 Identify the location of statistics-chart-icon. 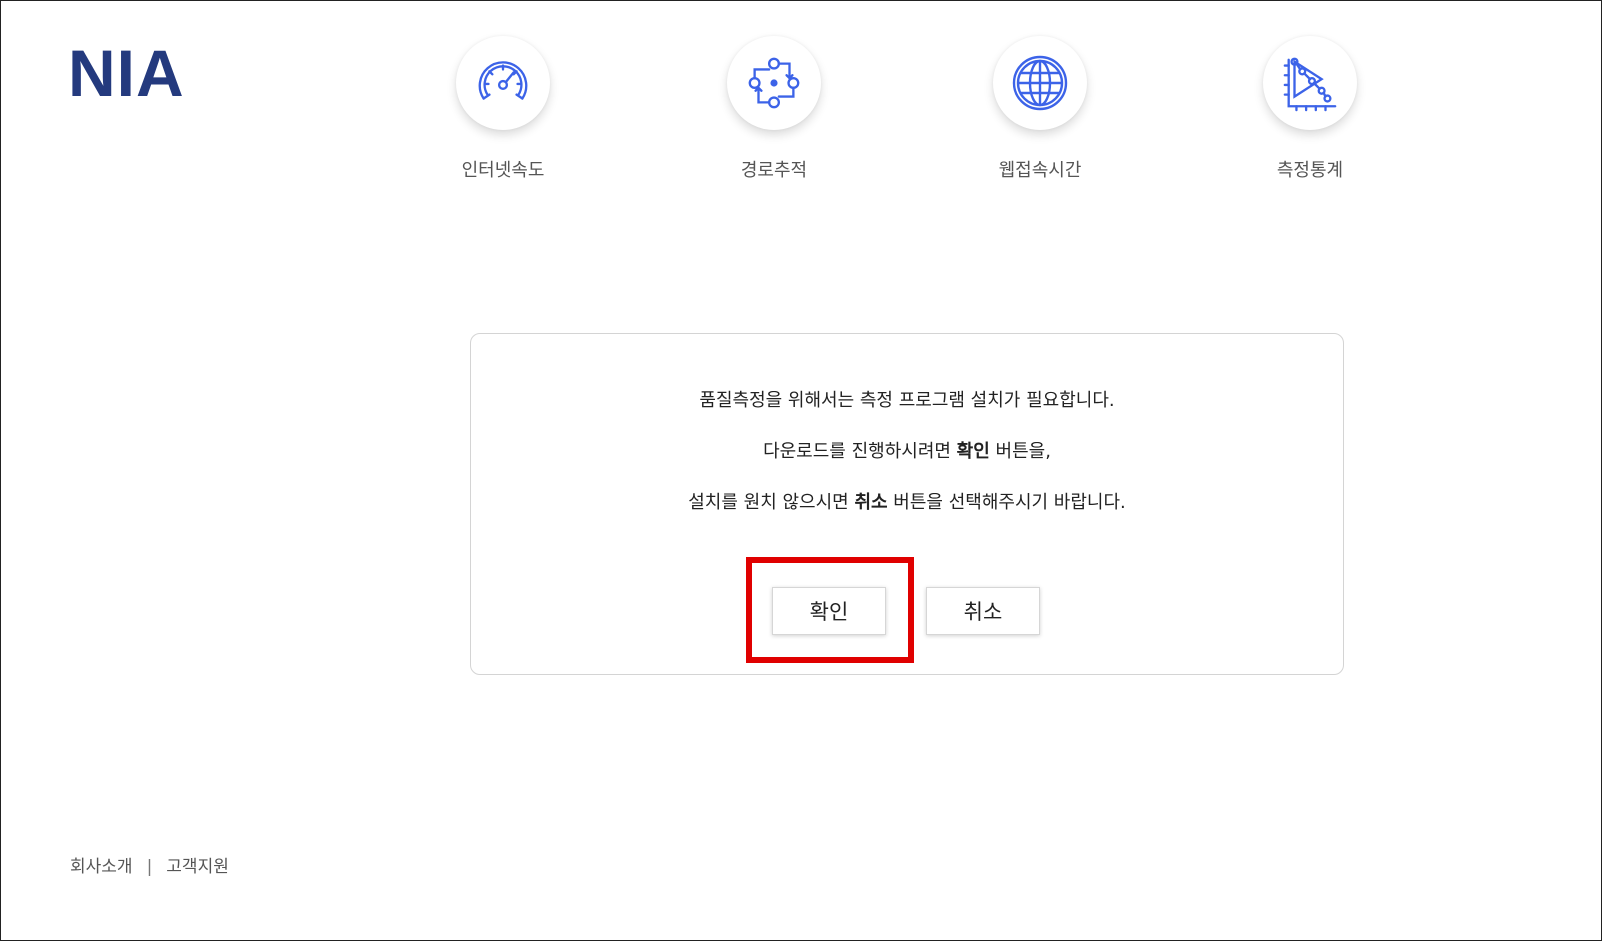
(1310, 84).